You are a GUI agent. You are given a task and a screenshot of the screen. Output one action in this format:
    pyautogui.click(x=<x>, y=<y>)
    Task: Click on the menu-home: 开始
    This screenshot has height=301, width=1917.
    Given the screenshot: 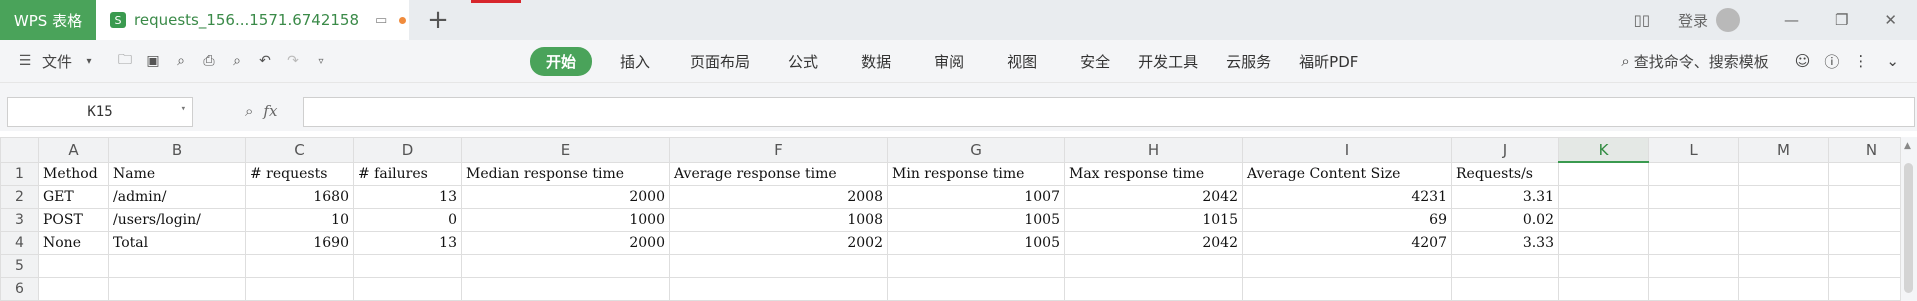 What is the action you would take?
    pyautogui.click(x=561, y=61)
    